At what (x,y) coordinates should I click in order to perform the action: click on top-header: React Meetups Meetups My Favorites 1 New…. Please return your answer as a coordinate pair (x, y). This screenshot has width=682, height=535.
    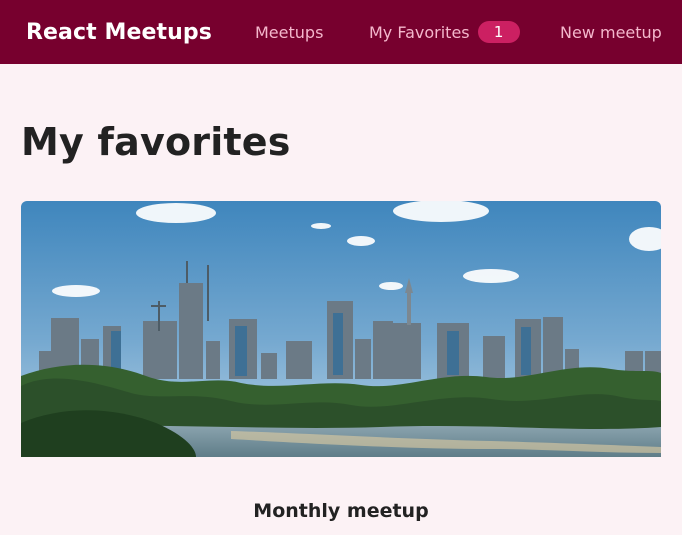
    Looking at the image, I should click on (341, 32).